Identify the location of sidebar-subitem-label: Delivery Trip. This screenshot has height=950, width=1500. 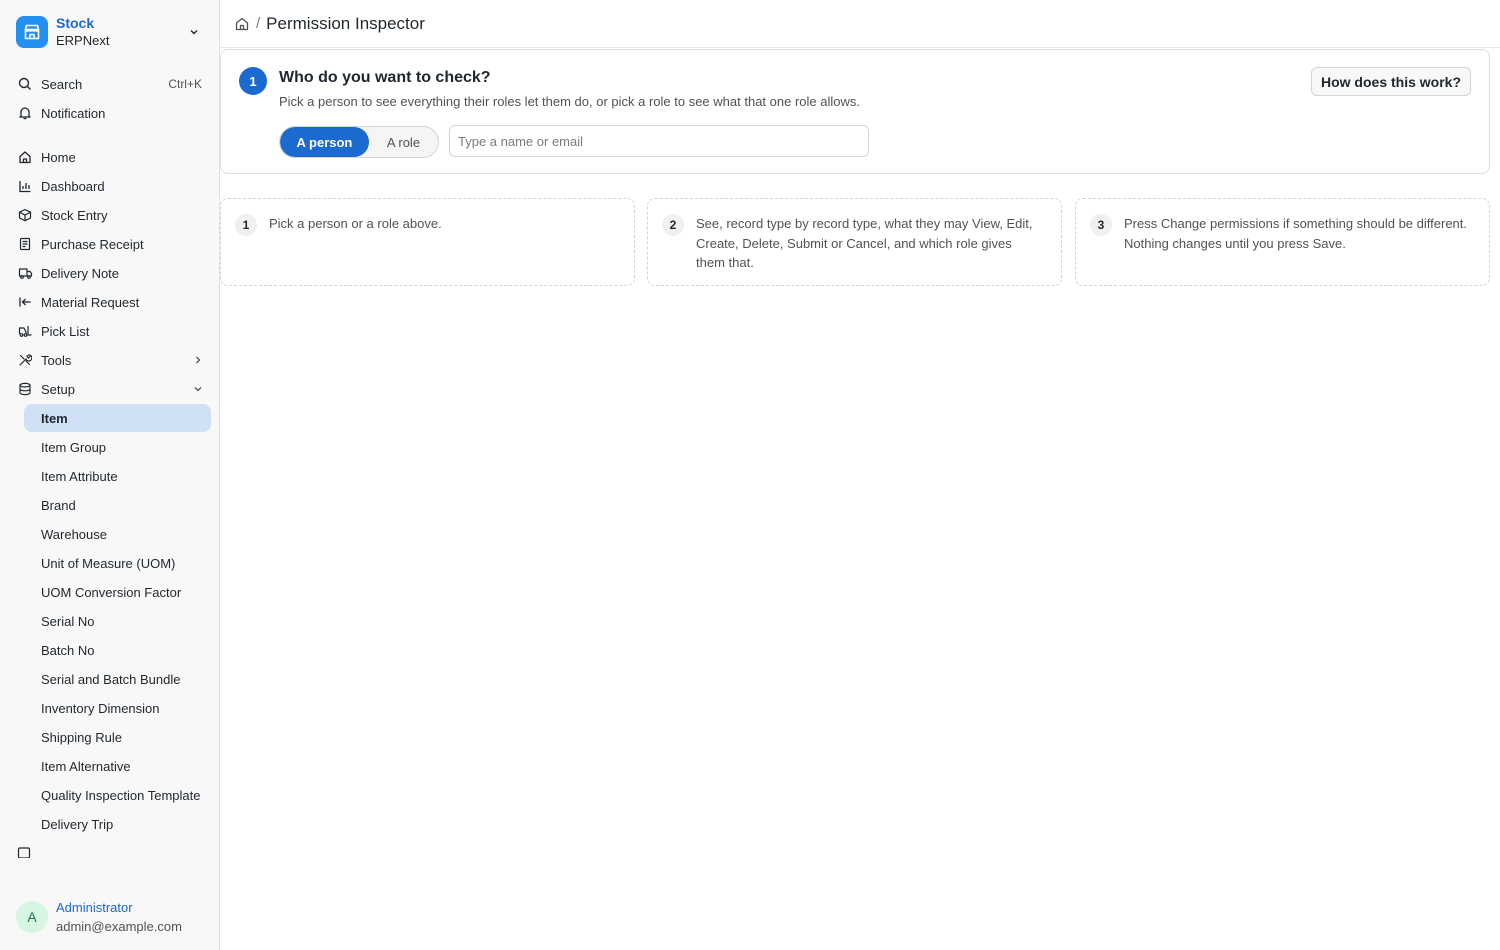
(77, 824).